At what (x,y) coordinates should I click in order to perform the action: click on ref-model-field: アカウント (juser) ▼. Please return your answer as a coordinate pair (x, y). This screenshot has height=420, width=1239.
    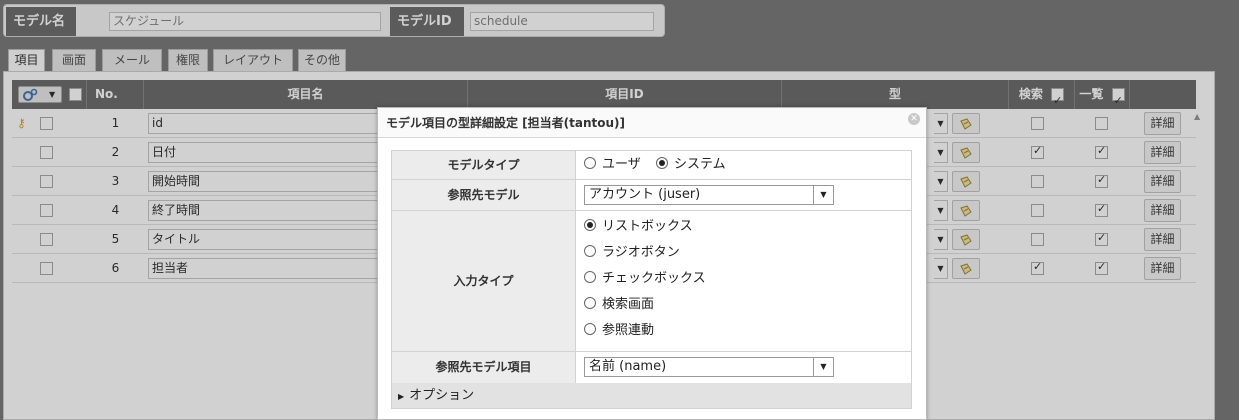
    Looking at the image, I should click on (743, 195).